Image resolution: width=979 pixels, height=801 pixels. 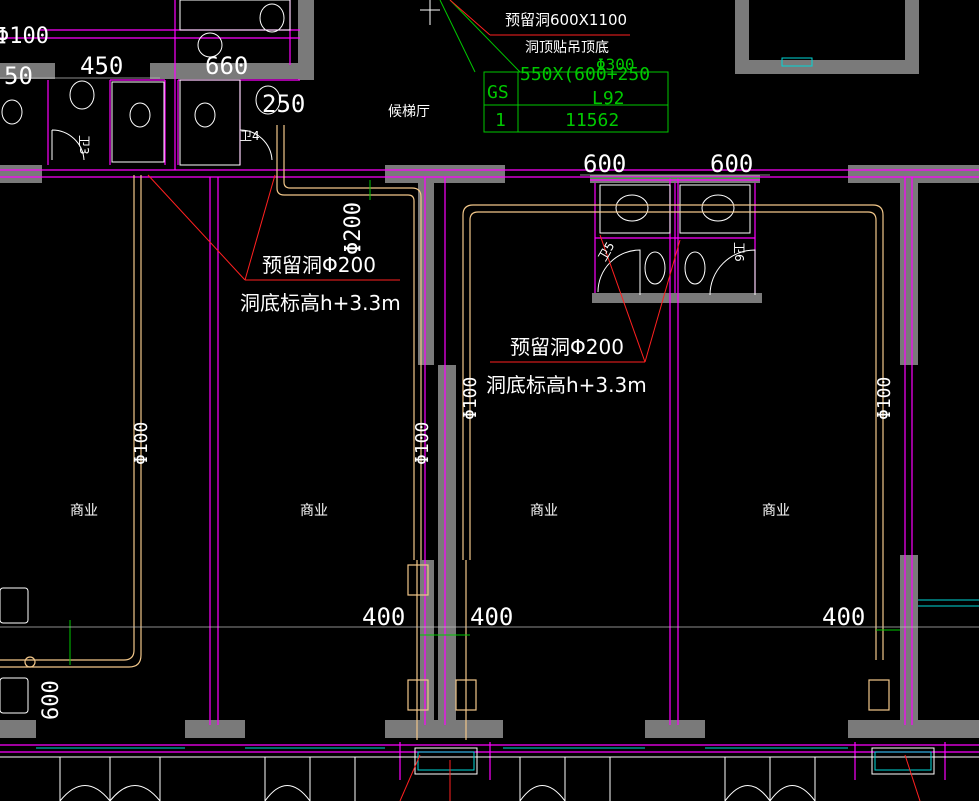 What do you see at coordinates (84, 145) in the screenshot?
I see `room-label-toilet-3: 卫3` at bounding box center [84, 145].